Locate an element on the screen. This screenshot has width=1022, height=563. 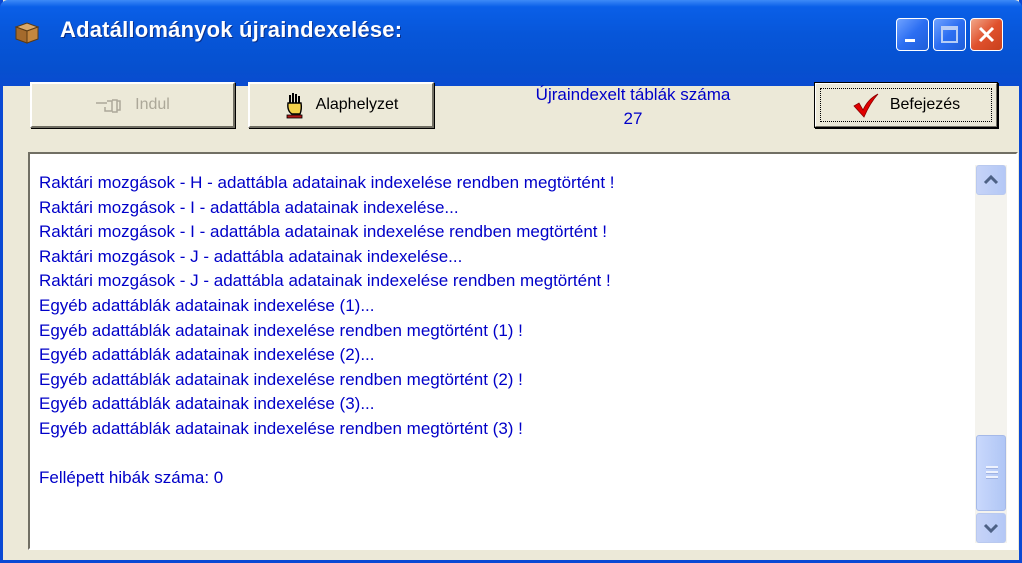
reindexed-counter: Újraindexelt táblák száma 27 is located at coordinates (633, 107).